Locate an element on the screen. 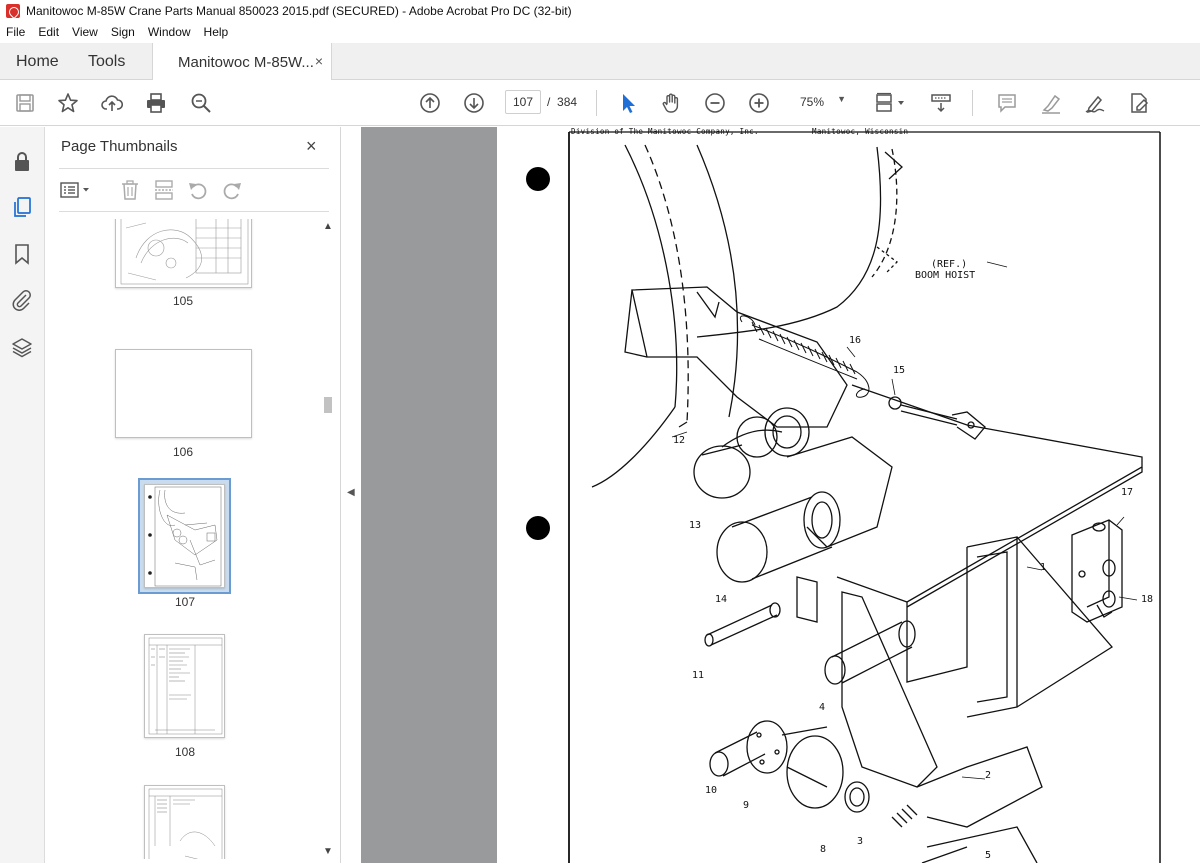  layers-icon is located at coordinates (22, 347).